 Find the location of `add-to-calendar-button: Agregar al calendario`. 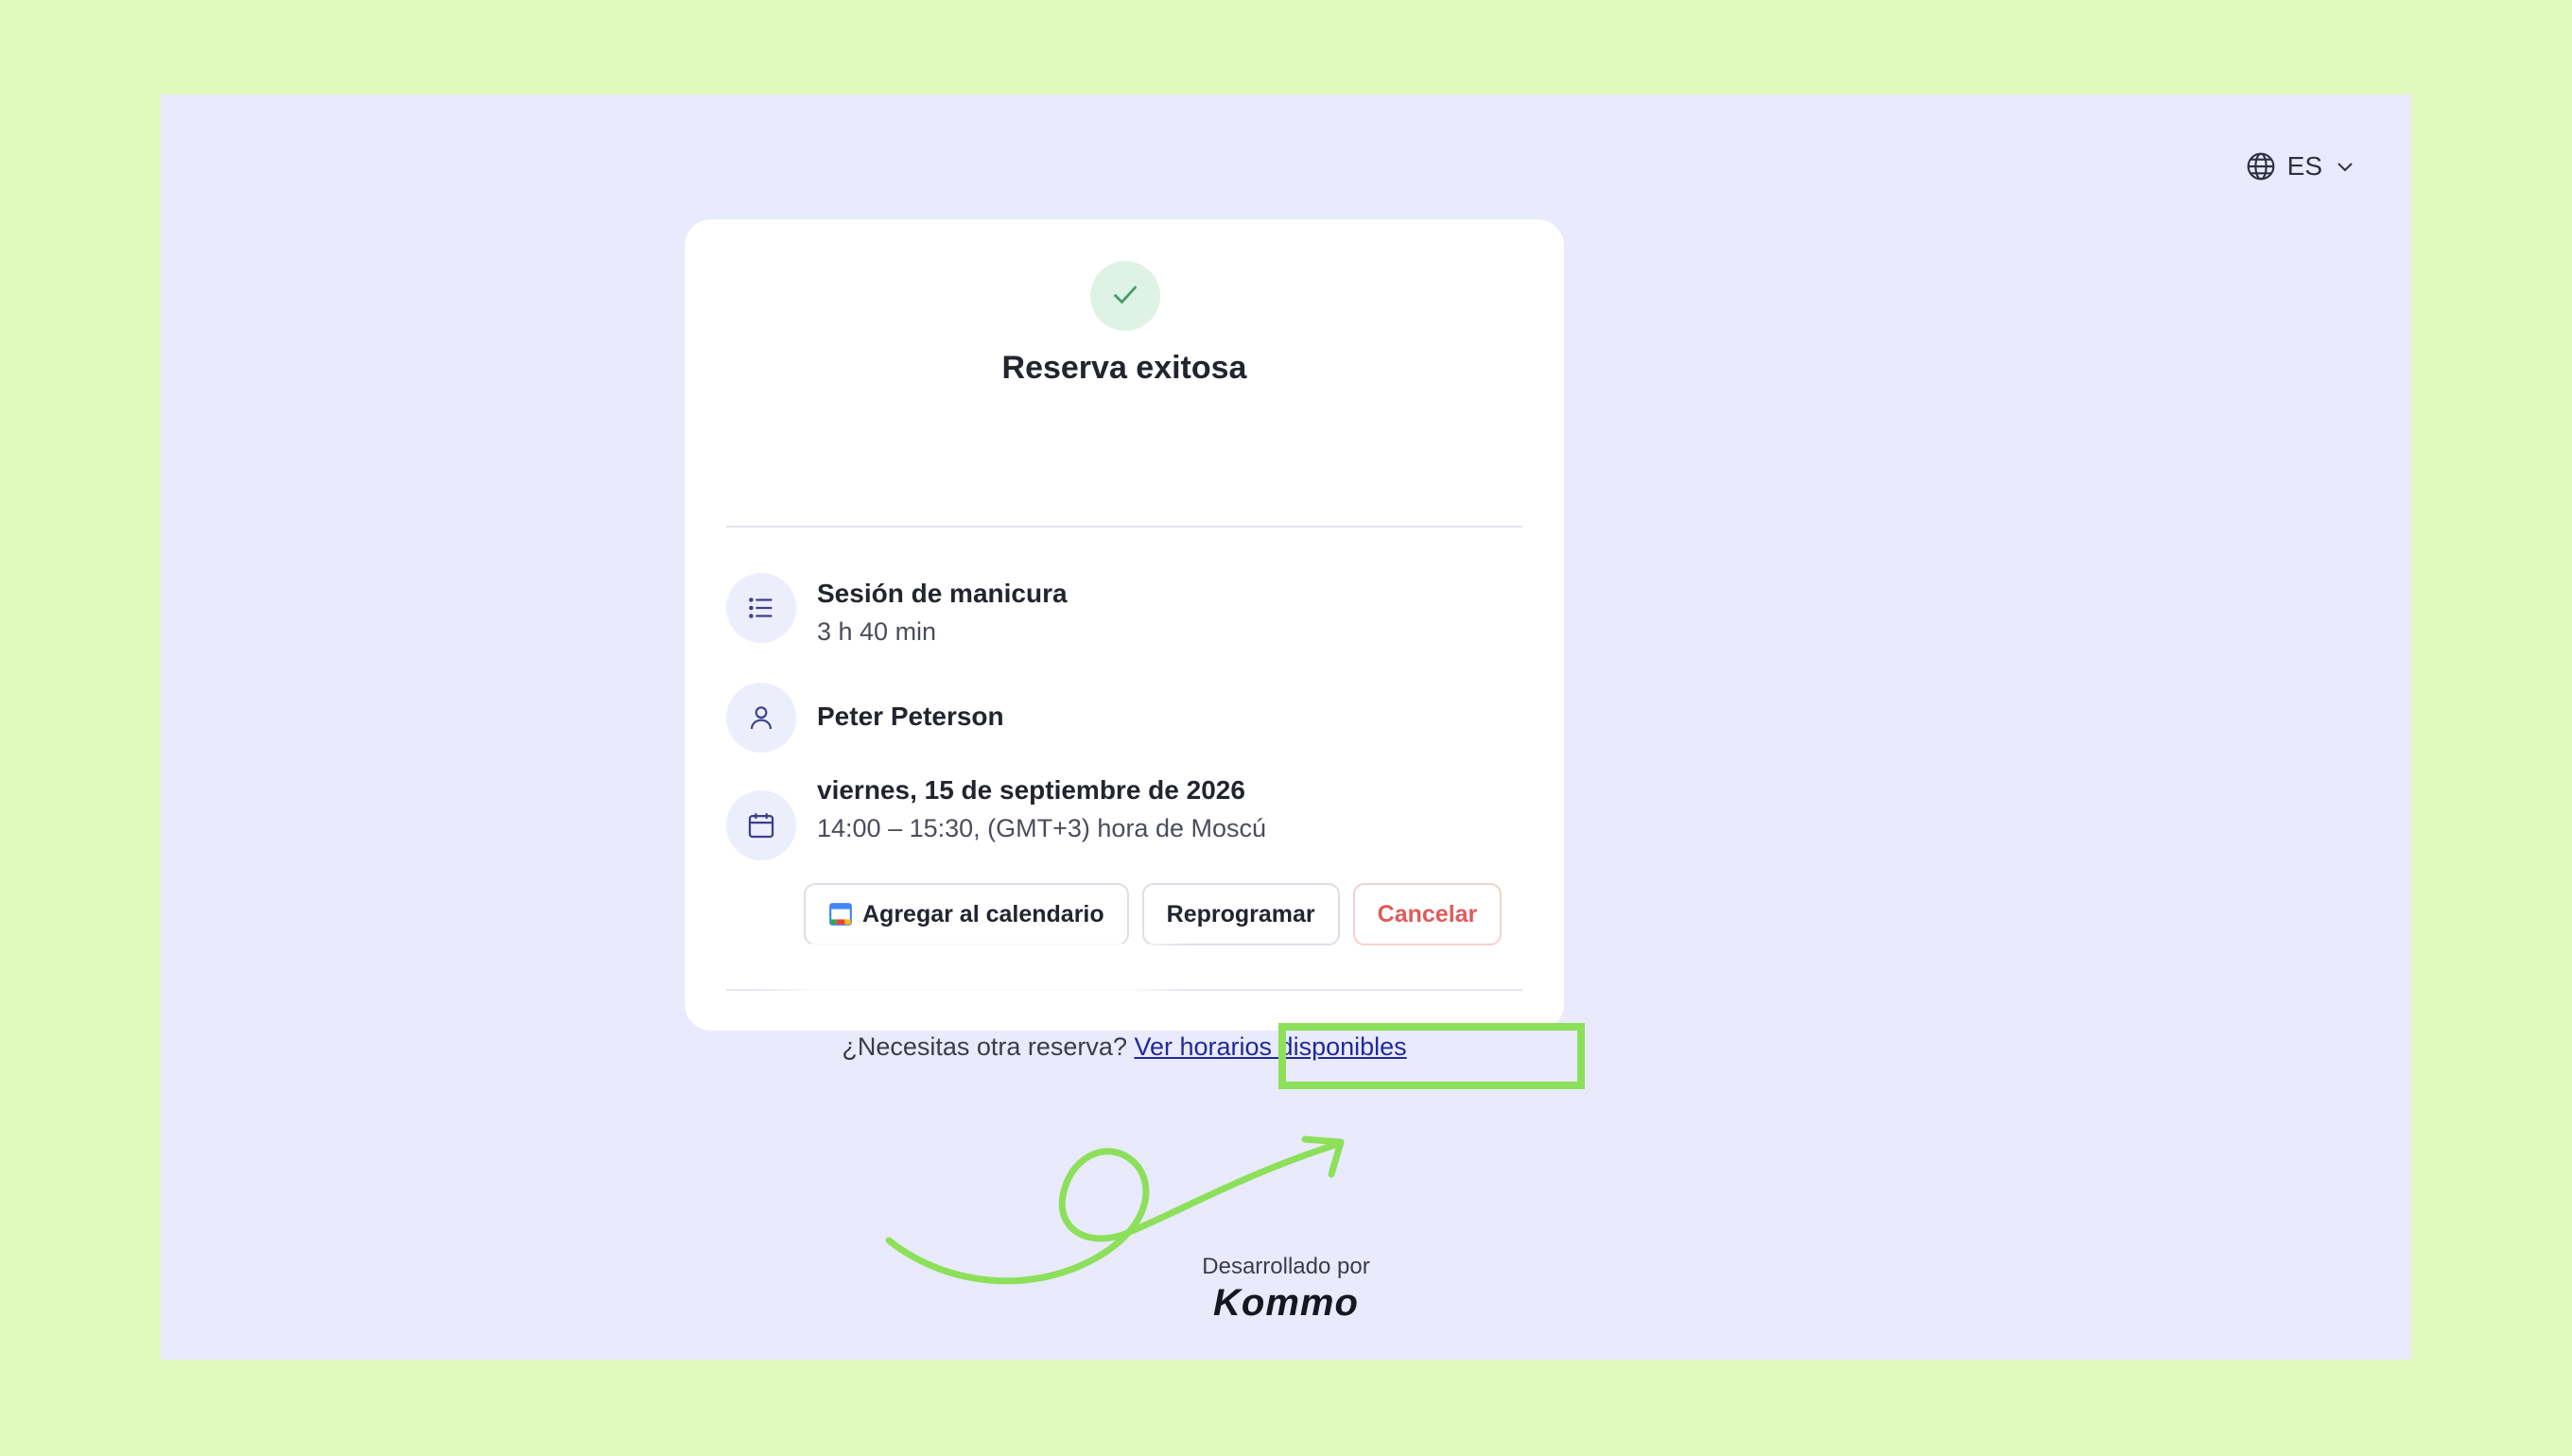

add-to-calendar-button: Agregar al calendario is located at coordinates (966, 914).